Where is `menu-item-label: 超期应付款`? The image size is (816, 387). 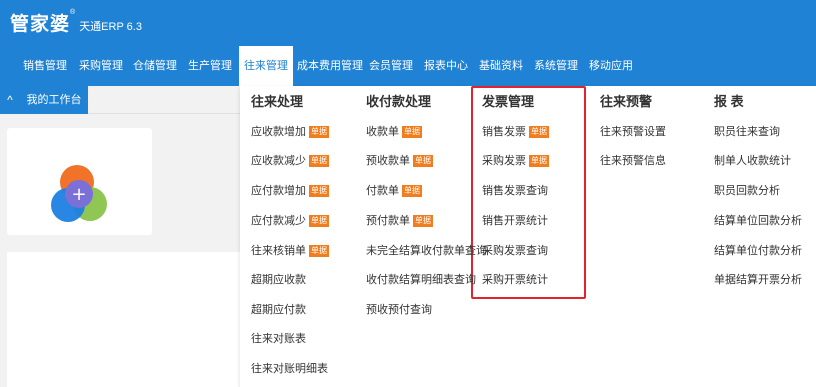
menu-item-label: 超期应付款 is located at coordinates (278, 310).